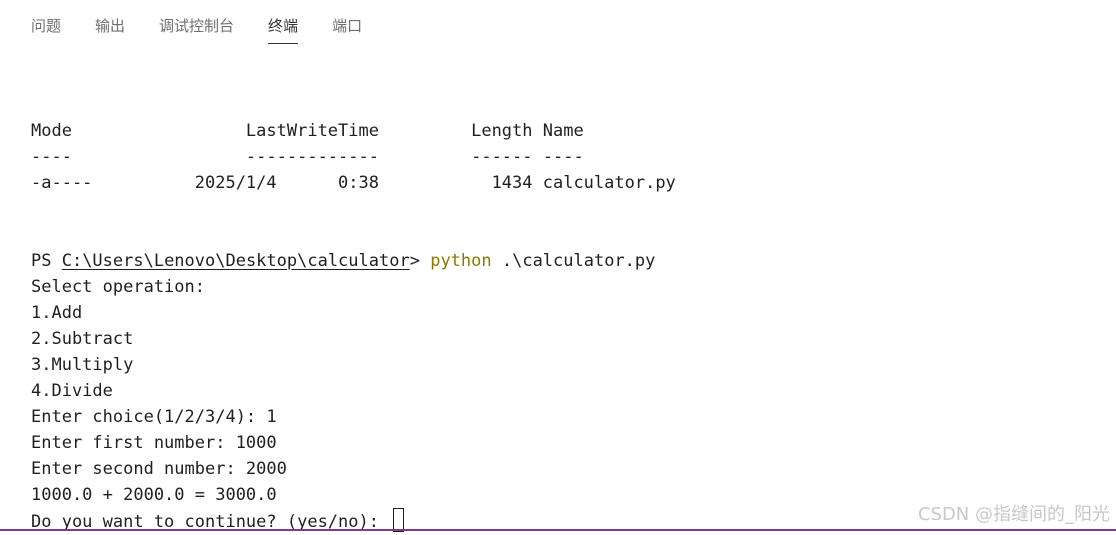 This screenshot has height=535, width=1116. What do you see at coordinates (82, 365) in the screenshot?
I see `output-line: 3.Multiply` at bounding box center [82, 365].